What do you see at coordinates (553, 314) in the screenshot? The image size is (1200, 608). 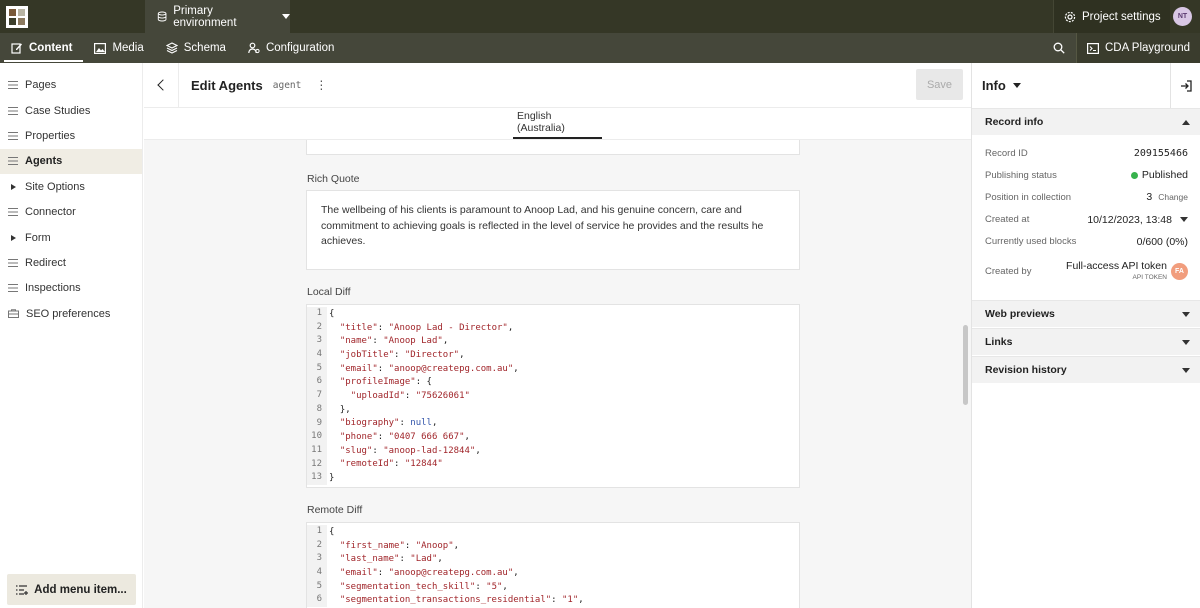 I see `code-line: 1{` at bounding box center [553, 314].